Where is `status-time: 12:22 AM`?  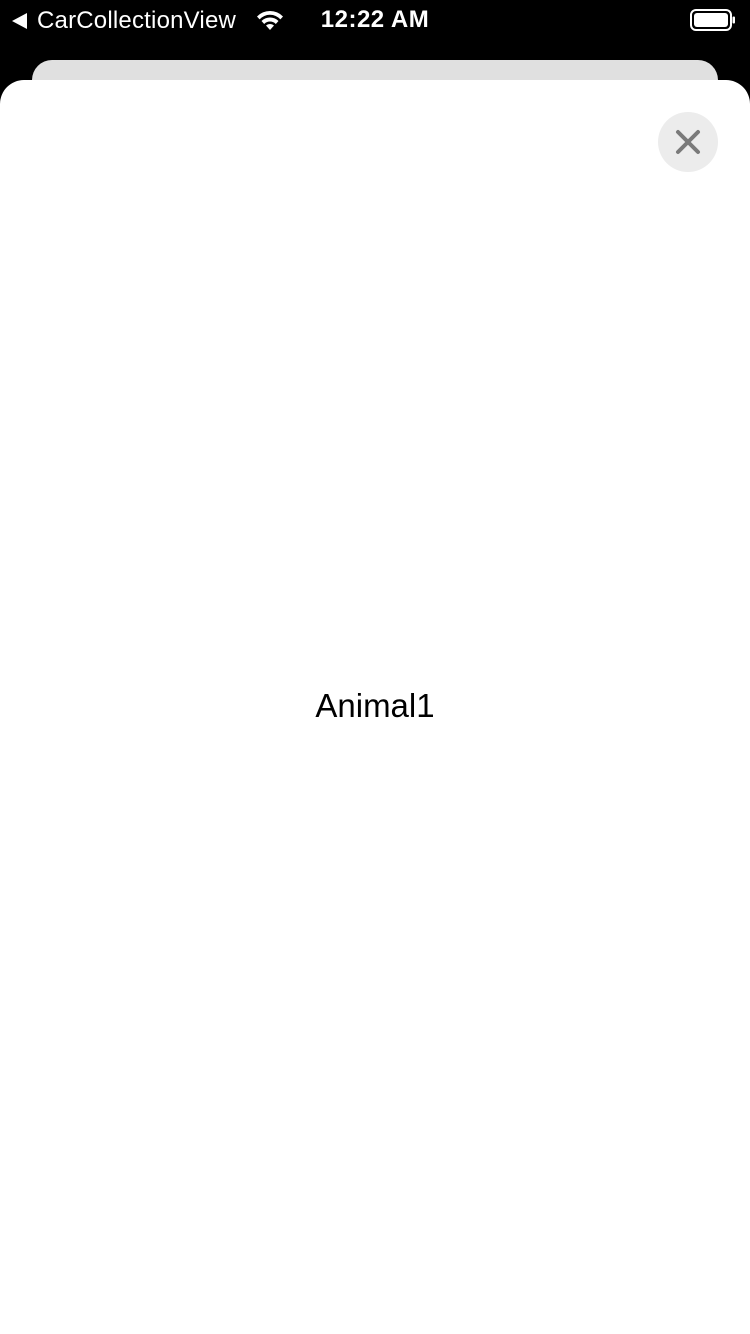
status-time: 12:22 AM is located at coordinates (375, 19).